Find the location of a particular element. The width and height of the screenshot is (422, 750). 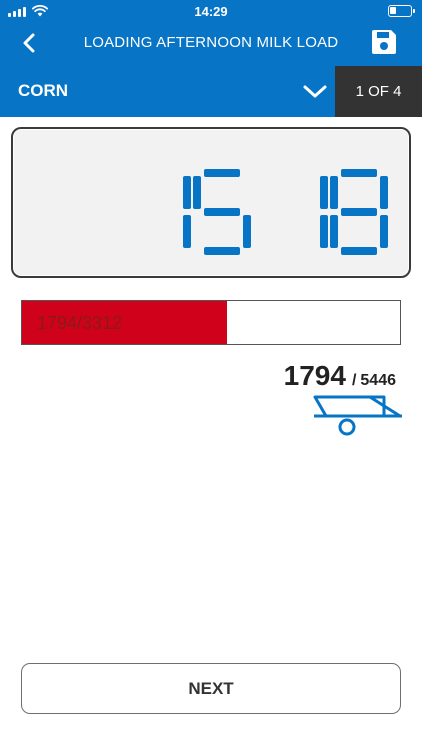

chevron-down-icon is located at coordinates (315, 91).